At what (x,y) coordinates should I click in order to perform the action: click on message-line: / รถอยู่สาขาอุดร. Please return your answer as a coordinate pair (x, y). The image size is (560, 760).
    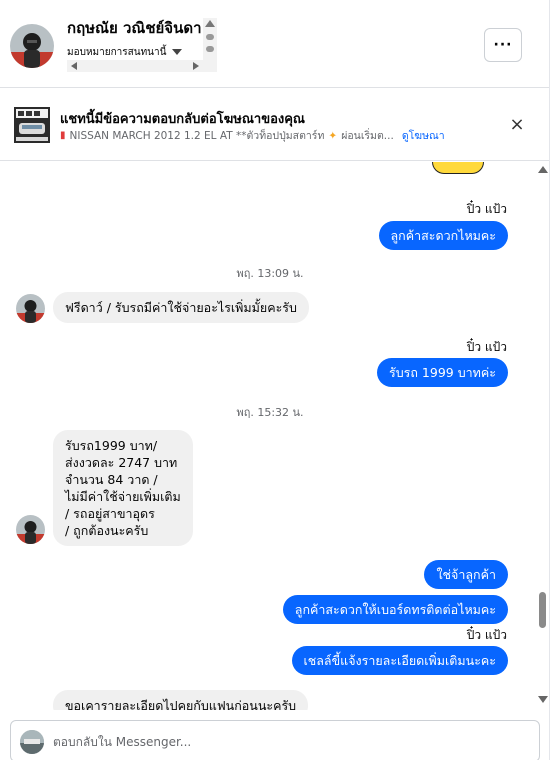
    Looking at the image, I should click on (110, 513).